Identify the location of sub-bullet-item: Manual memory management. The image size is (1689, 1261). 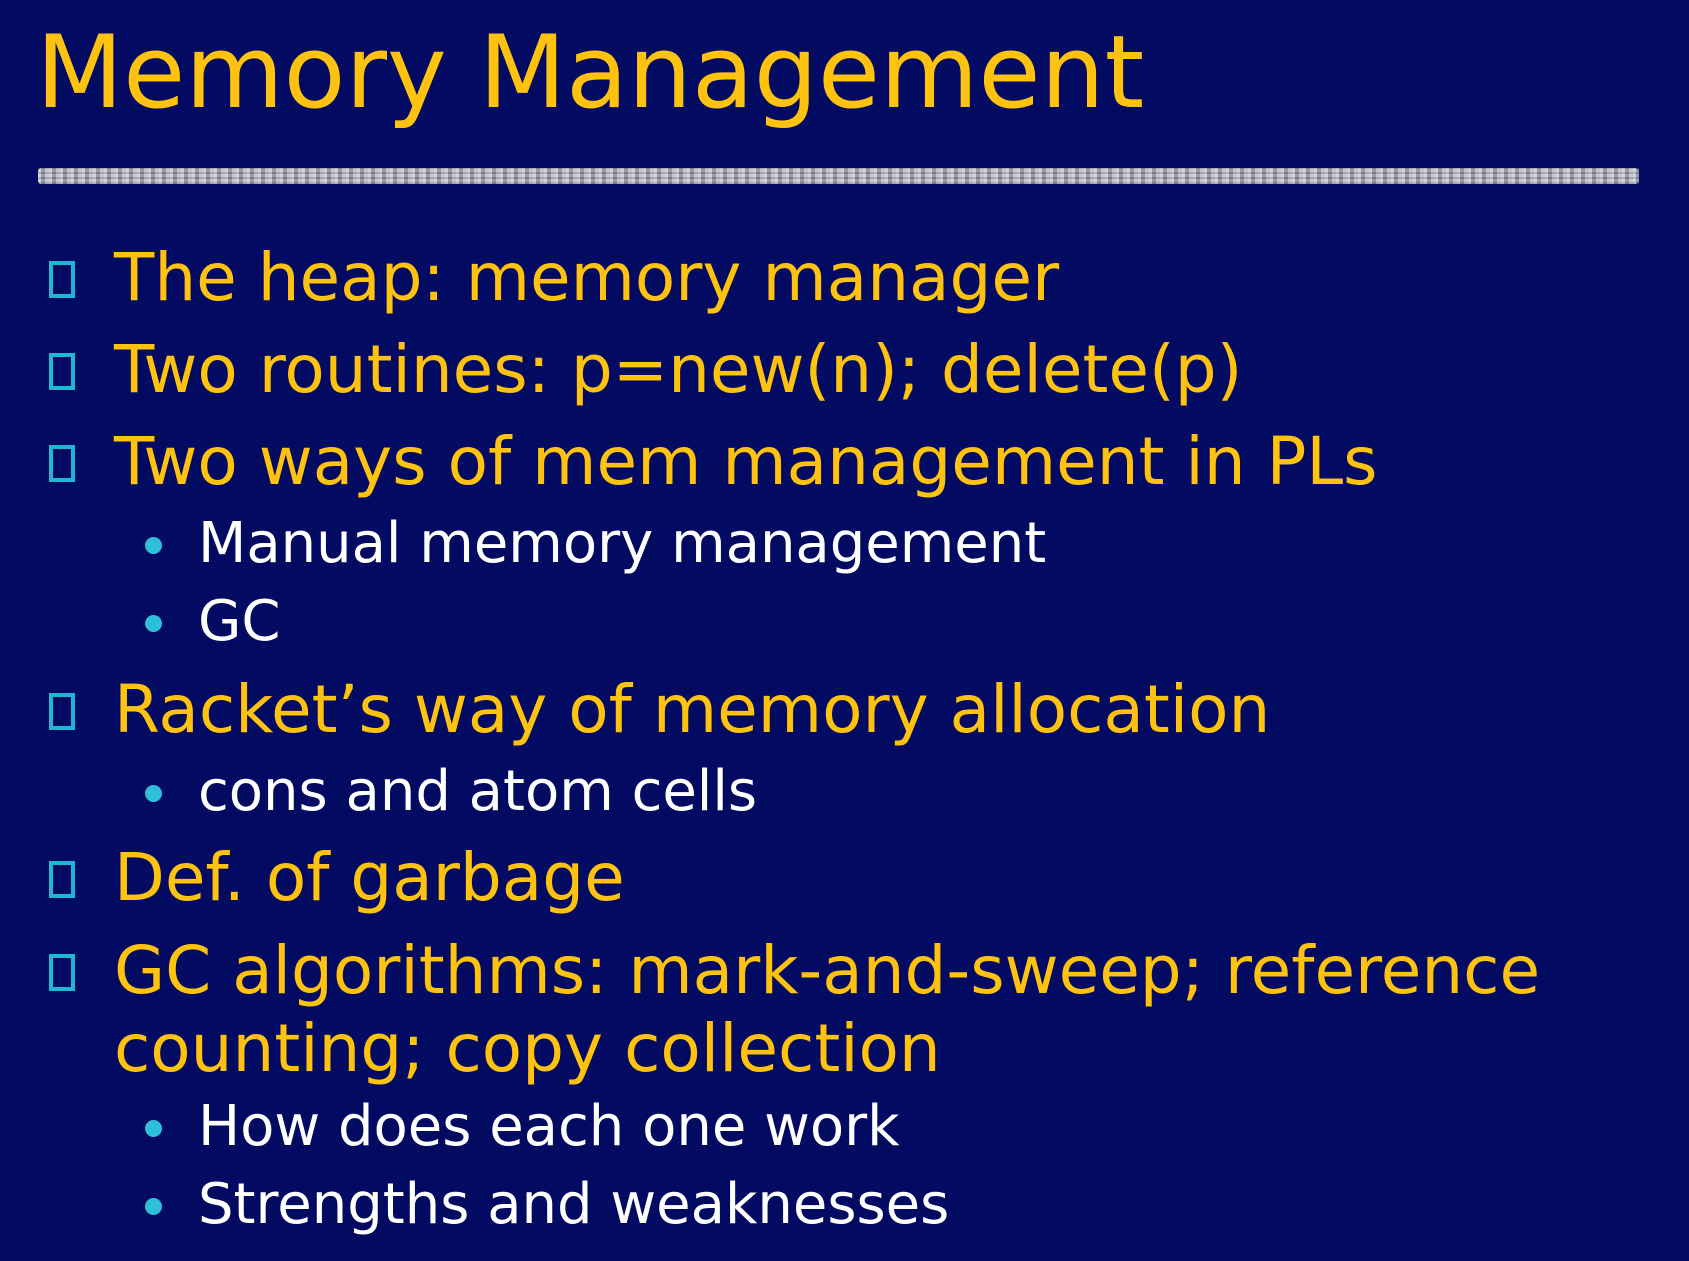
(593, 544).